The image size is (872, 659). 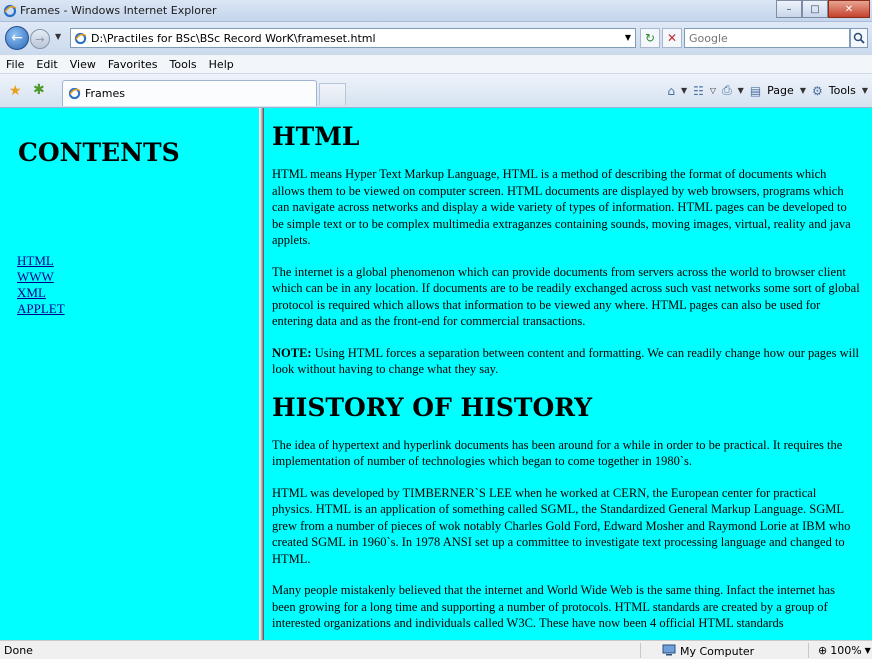 I want to click on home-icon: ⌂, so click(x=671, y=91).